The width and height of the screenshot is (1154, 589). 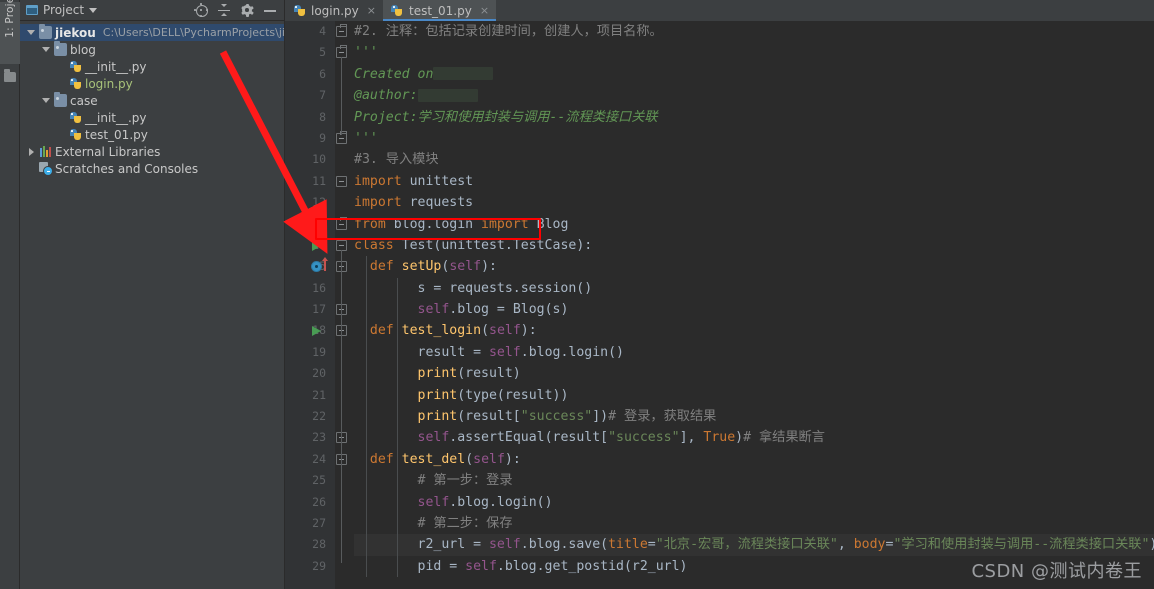 I want to click on code-line-10: #3. 导入模块, so click(x=754, y=159).